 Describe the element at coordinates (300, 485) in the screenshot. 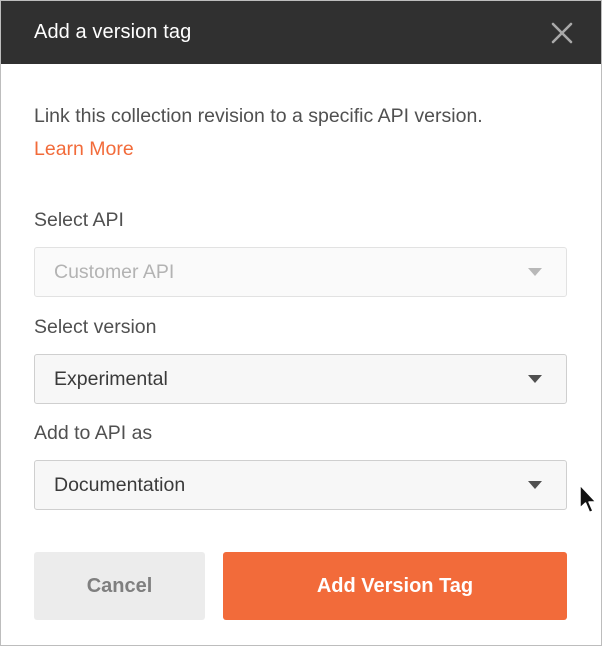

I see `add-to-api-as-dropdown: Documentation` at that location.